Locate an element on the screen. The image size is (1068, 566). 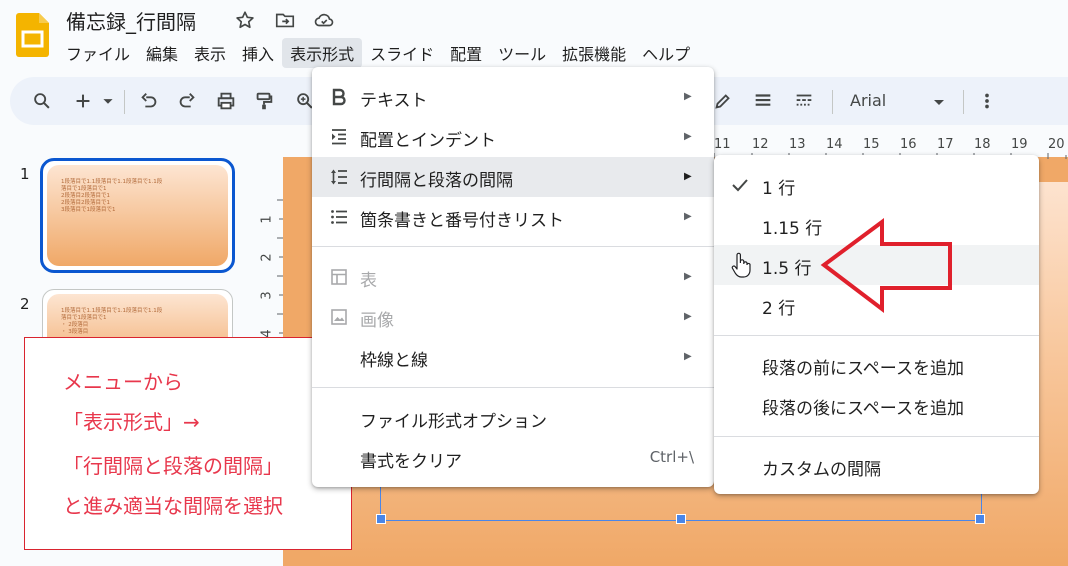
annotation-line: 「行間隔と段落の間隔」 is located at coordinates (173, 466).